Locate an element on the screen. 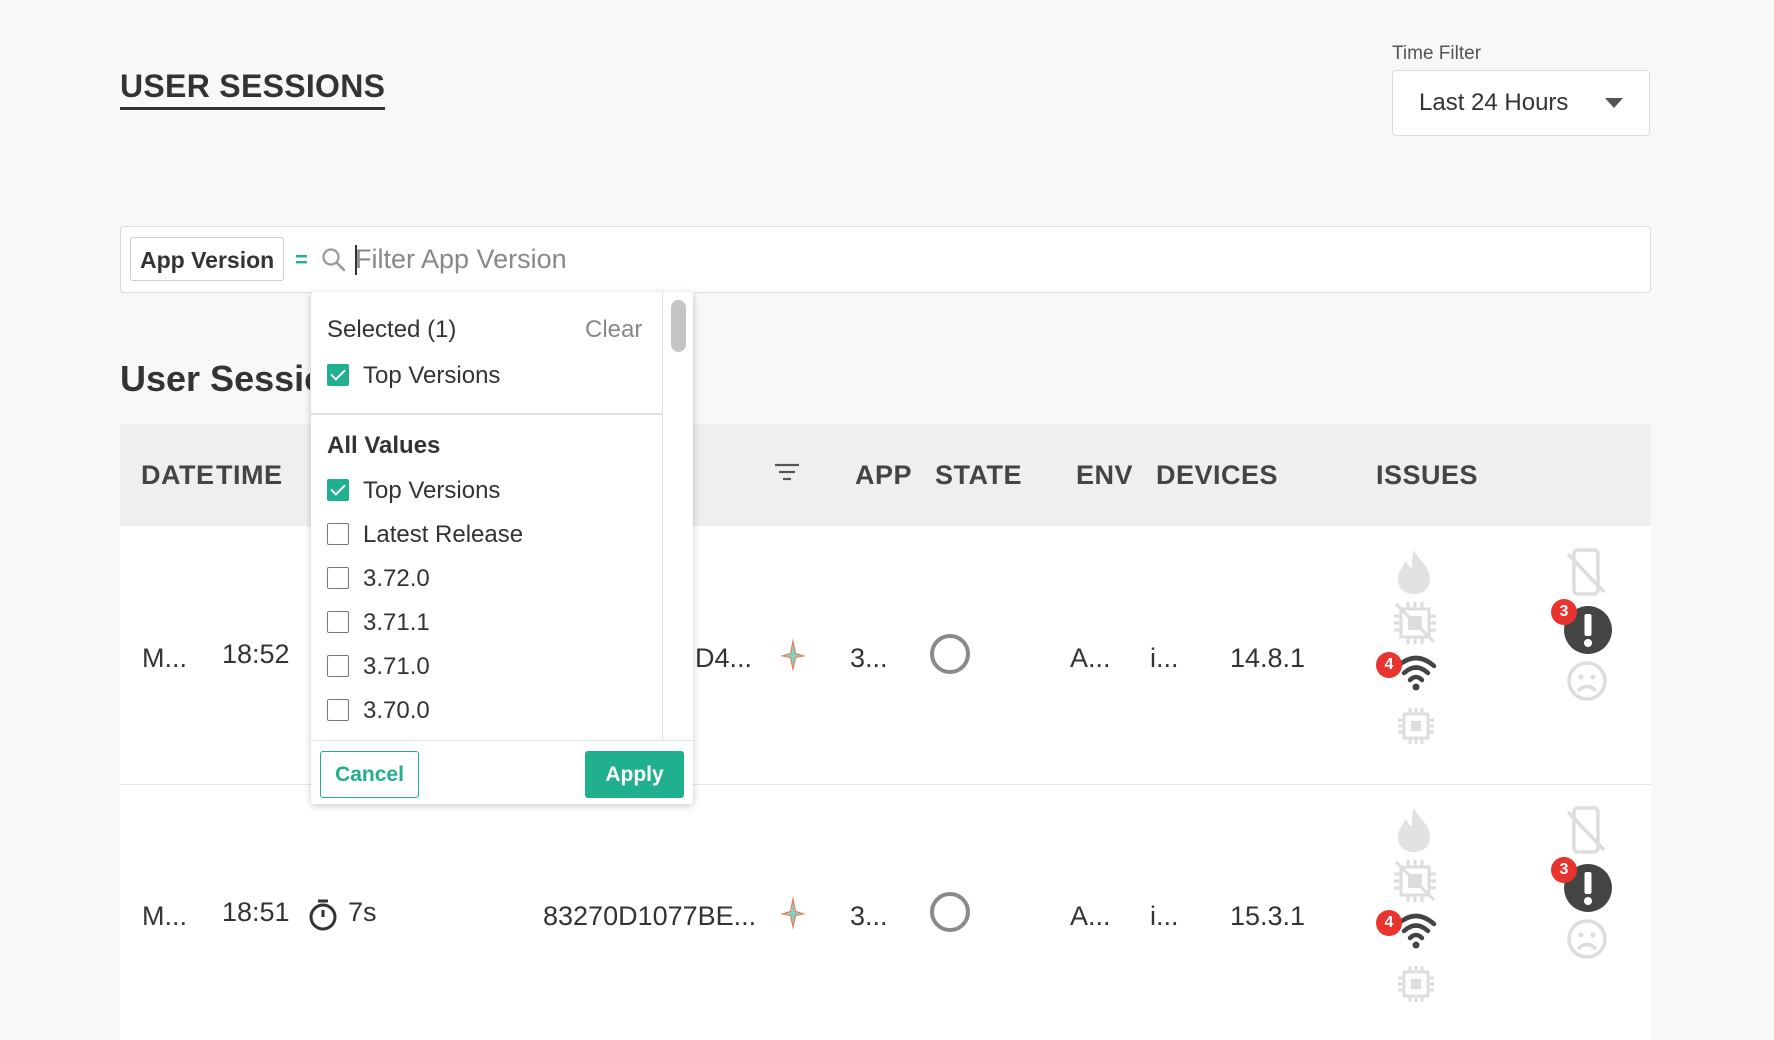 This screenshot has height=1040, width=1774. filter-lines-icon is located at coordinates (787, 474).